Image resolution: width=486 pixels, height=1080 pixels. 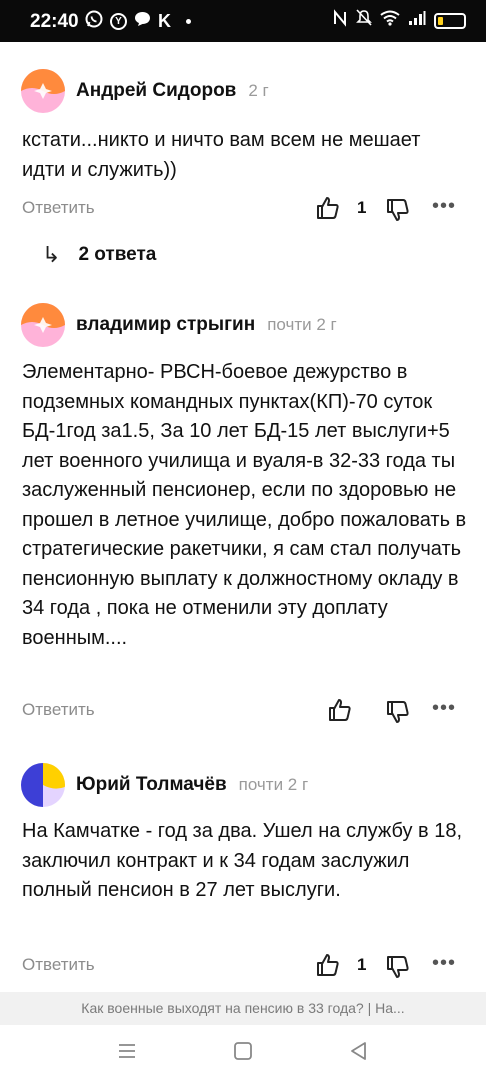 What do you see at coordinates (390, 20) in the screenshot?
I see `wifi-icon` at bounding box center [390, 20].